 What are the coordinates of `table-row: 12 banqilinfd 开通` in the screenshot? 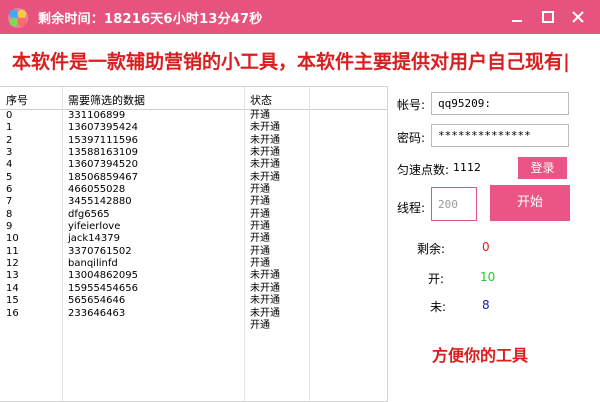 It's located at (193, 264).